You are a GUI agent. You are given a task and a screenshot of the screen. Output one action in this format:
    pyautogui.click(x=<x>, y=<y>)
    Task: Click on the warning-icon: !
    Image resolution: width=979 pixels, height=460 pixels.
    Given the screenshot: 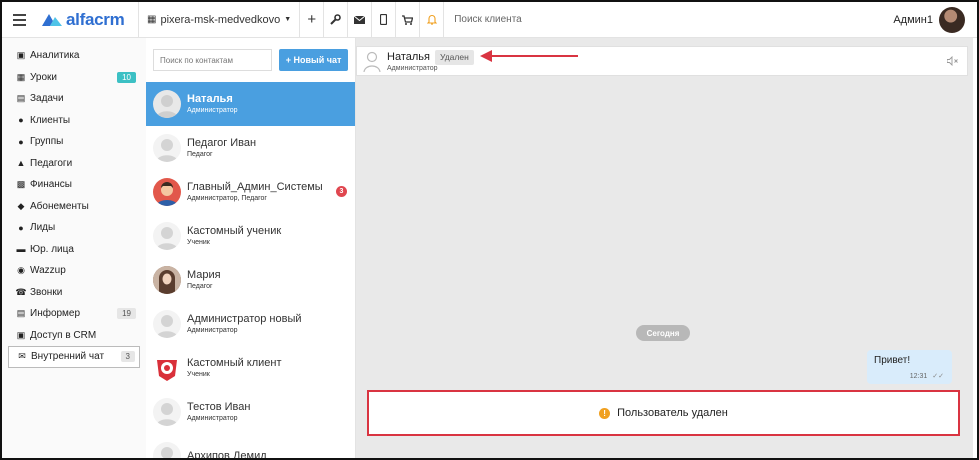 What is the action you would take?
    pyautogui.click(x=605, y=413)
    